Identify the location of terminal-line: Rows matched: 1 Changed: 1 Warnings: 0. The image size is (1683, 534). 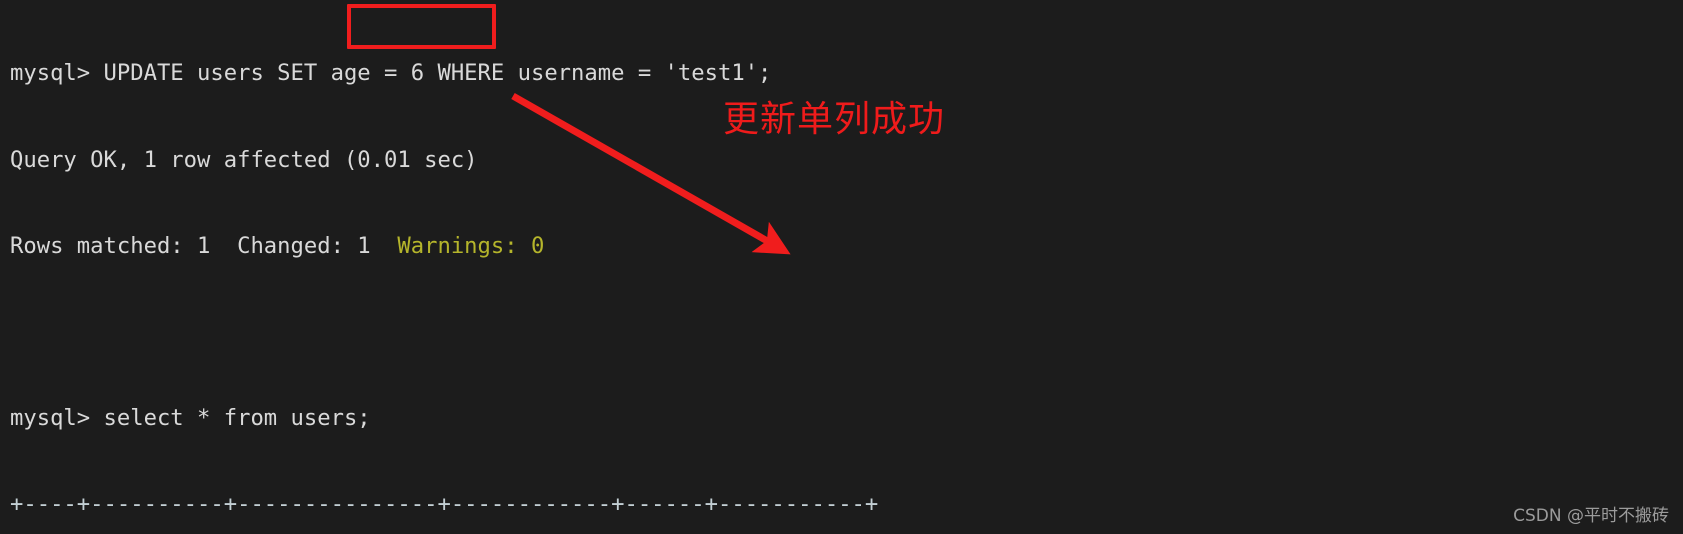
(444, 246).